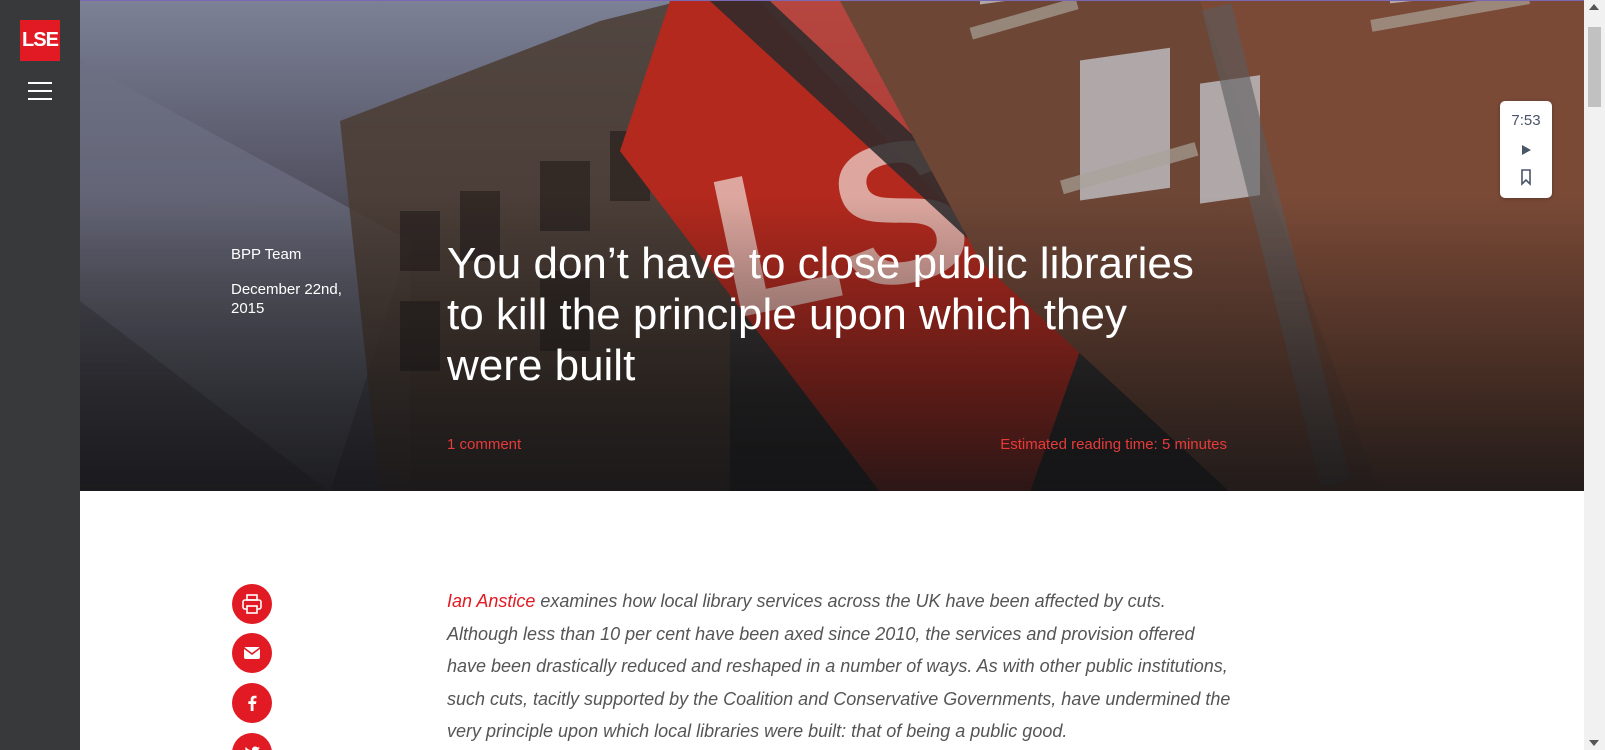 The image size is (1605, 750). I want to click on print-button, so click(252, 604).